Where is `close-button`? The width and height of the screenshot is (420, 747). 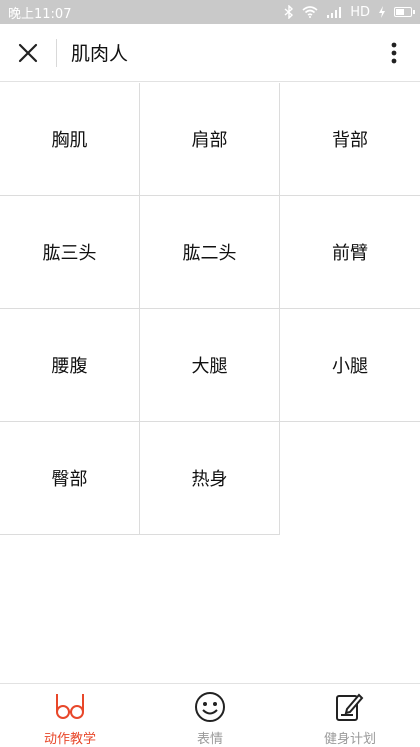 close-button is located at coordinates (28, 53).